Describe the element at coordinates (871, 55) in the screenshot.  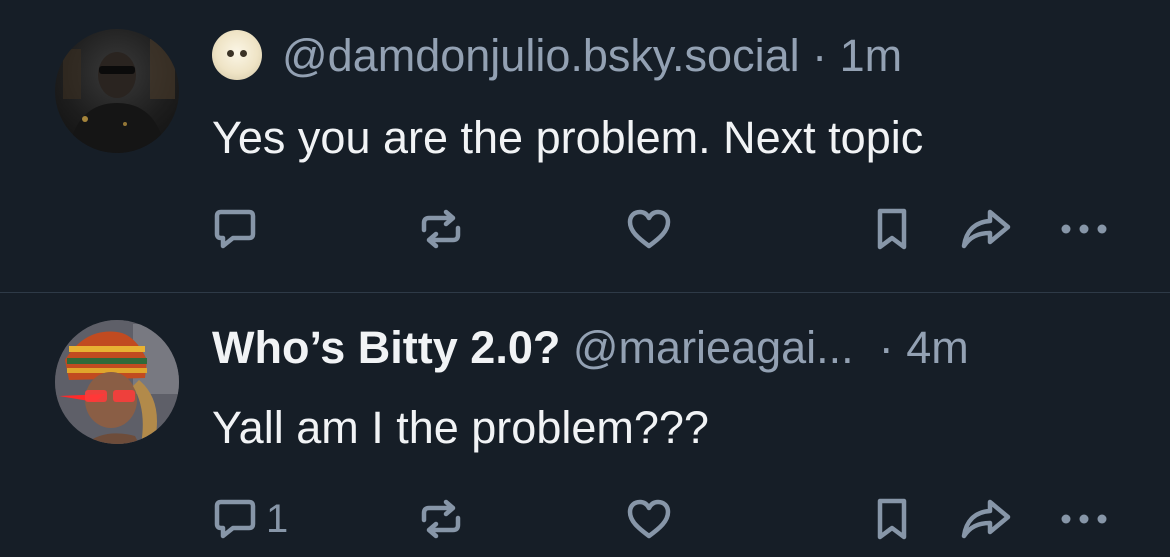
I see `timestamp: 1m` at that location.